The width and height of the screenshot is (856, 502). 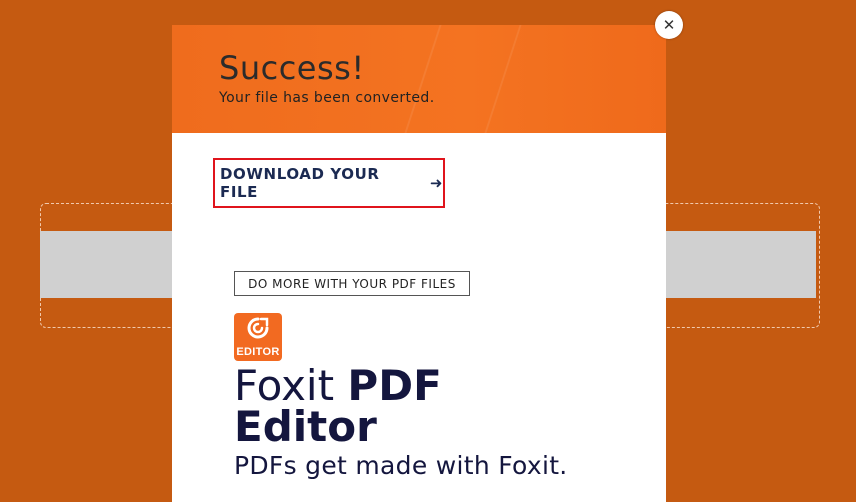 I want to click on foxit-logo-icon: EDITOR, so click(x=258, y=337).